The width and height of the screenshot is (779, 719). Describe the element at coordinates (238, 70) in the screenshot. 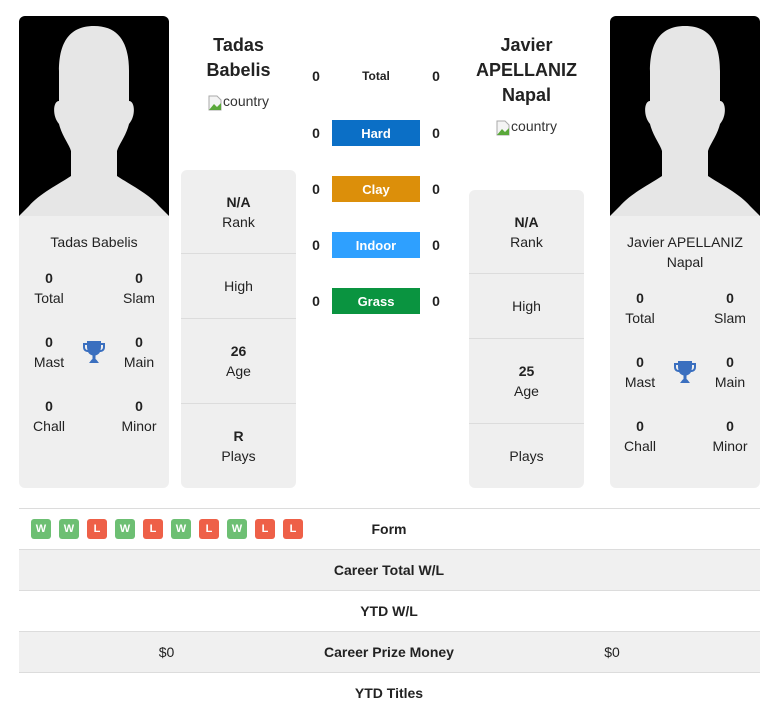

I see `player1-last-name: Babelis` at that location.